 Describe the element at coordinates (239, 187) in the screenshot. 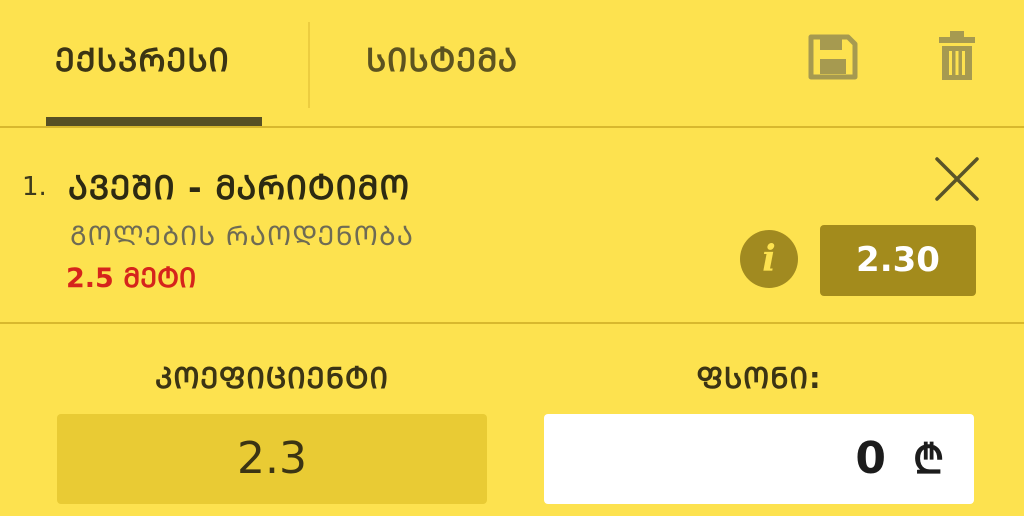

I see `match-title: ᲐᲕᲔᲨᲘ - ᲛᲐᲠᲘᲢᲘᲛᲝ` at that location.